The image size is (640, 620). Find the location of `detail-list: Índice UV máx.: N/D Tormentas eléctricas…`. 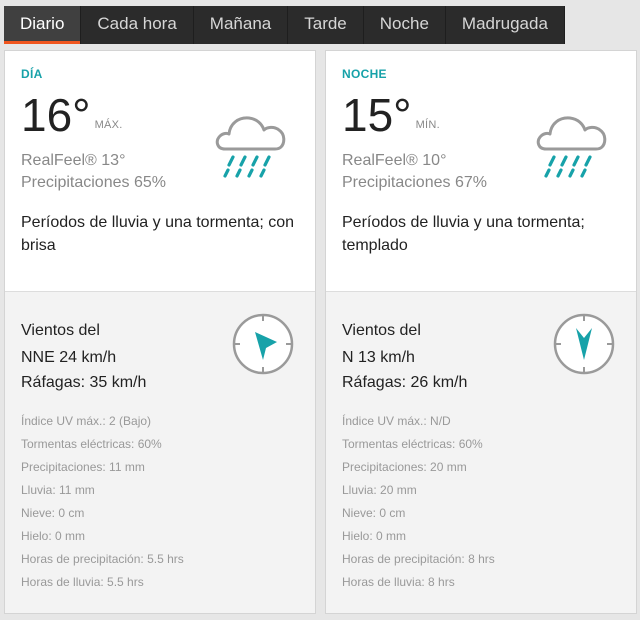

detail-list: Índice UV máx.: N/D Tormentas eléctricas… is located at coordinates (418, 504).